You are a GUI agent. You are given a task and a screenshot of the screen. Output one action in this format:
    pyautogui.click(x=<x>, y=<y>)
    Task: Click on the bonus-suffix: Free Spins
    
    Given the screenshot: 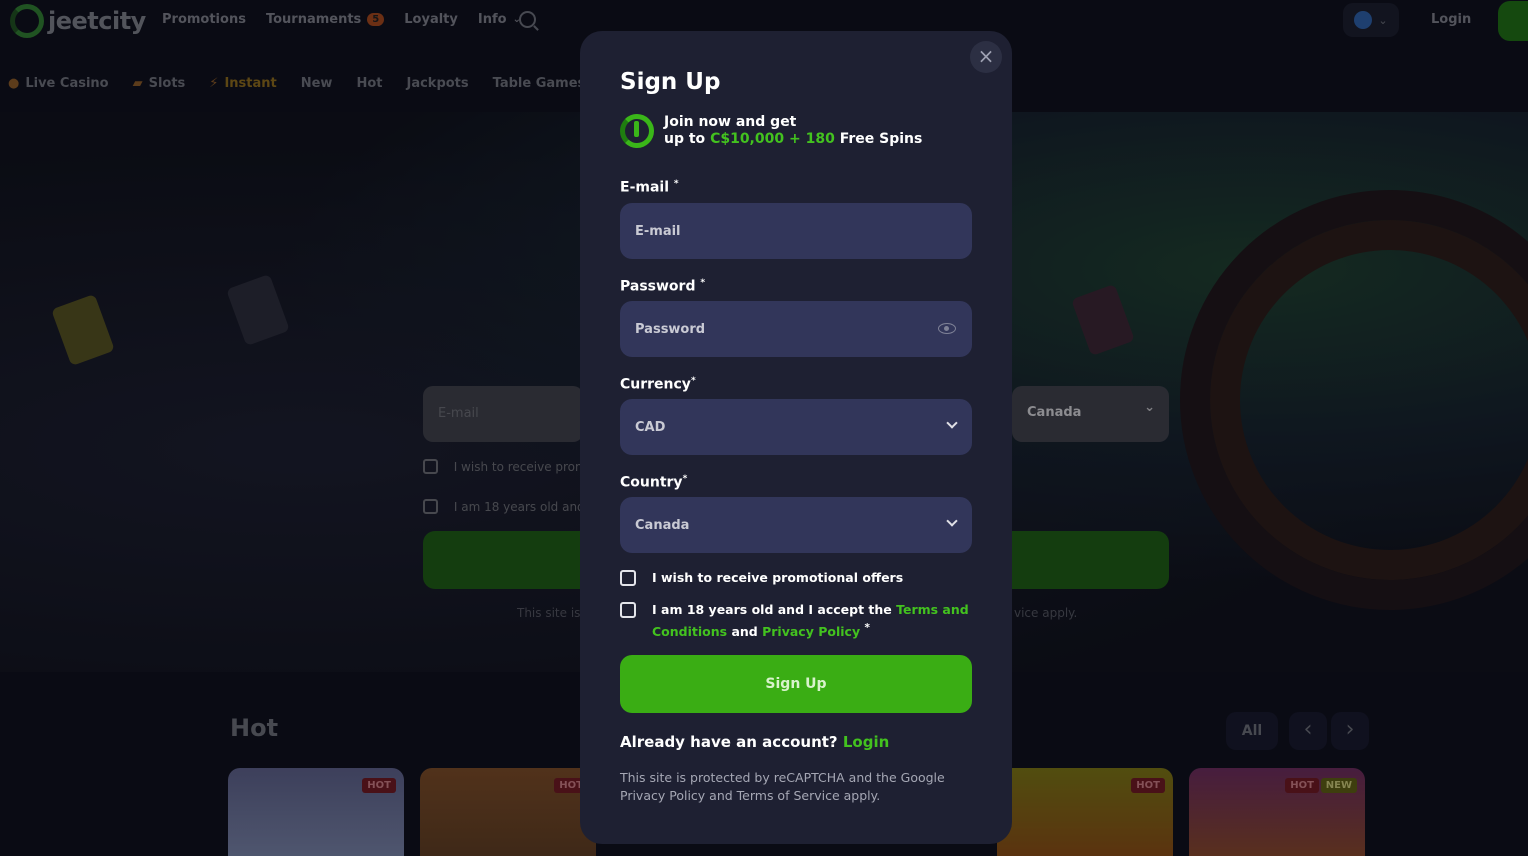 What is the action you would take?
    pyautogui.click(x=881, y=139)
    